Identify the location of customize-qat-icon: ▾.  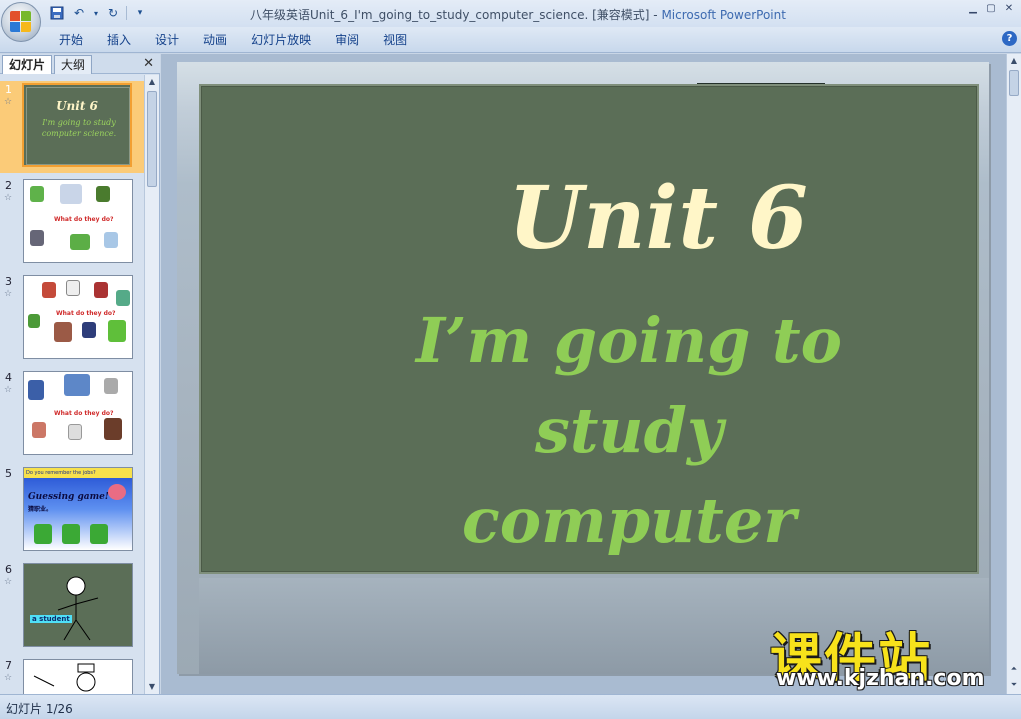
(140, 13).